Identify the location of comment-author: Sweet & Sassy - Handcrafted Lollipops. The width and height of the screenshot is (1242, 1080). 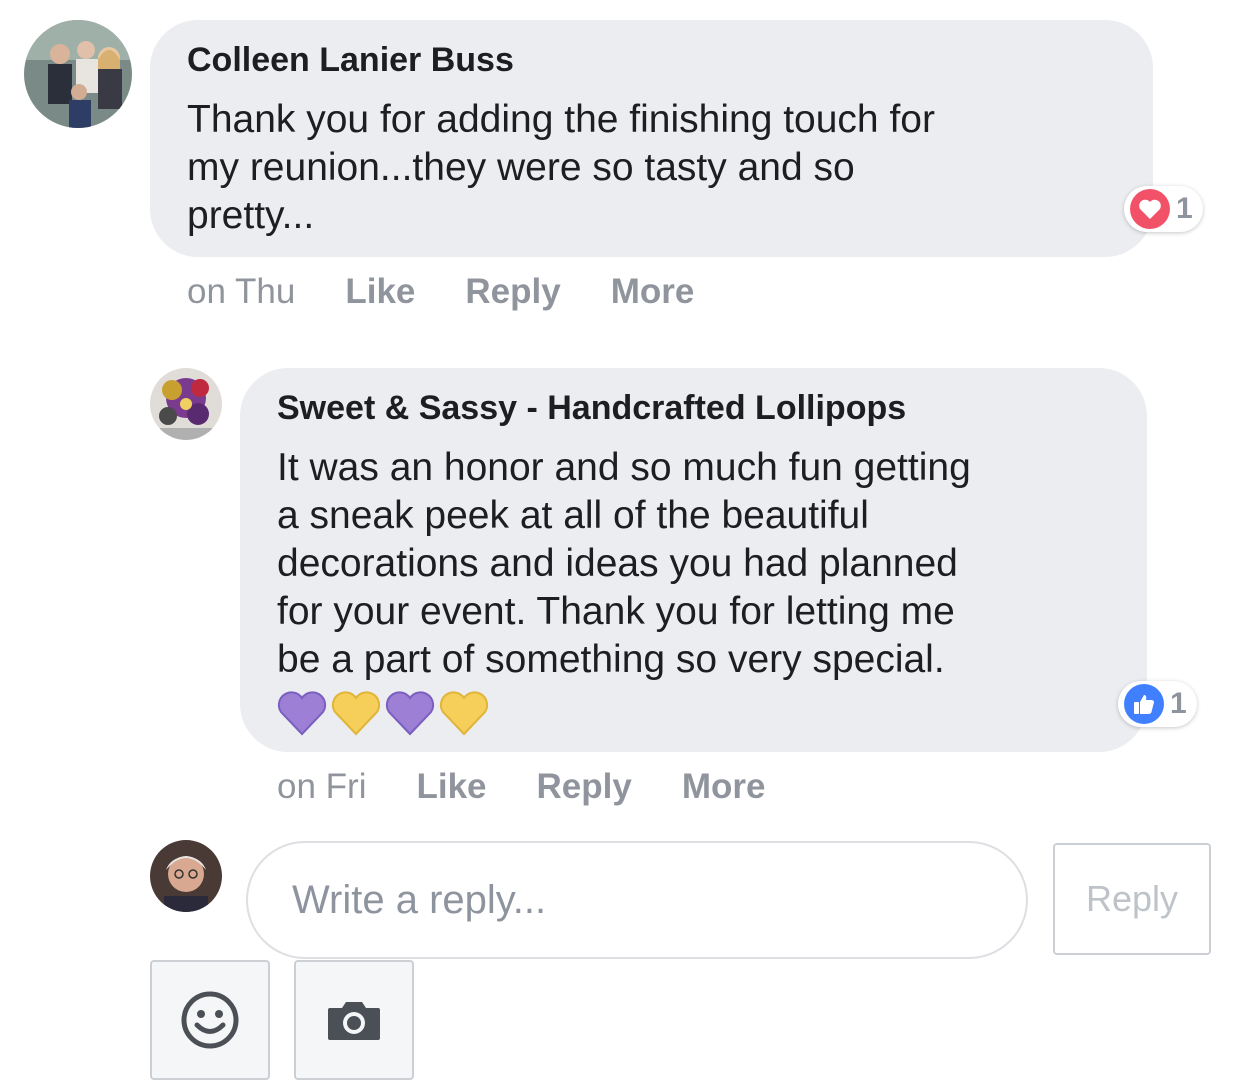
(697, 408).